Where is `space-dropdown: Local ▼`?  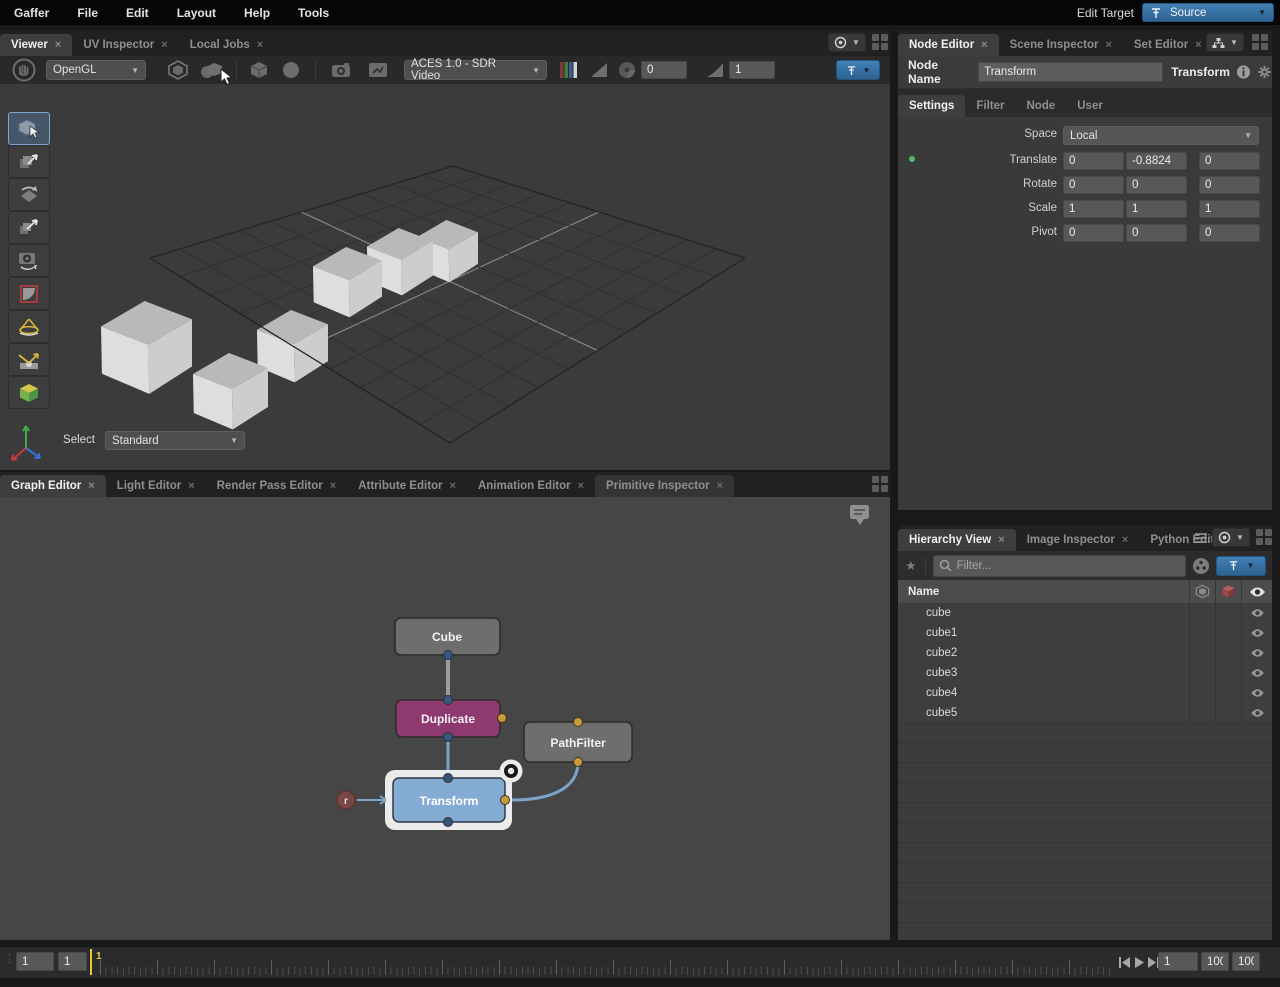 space-dropdown: Local ▼ is located at coordinates (1161, 135).